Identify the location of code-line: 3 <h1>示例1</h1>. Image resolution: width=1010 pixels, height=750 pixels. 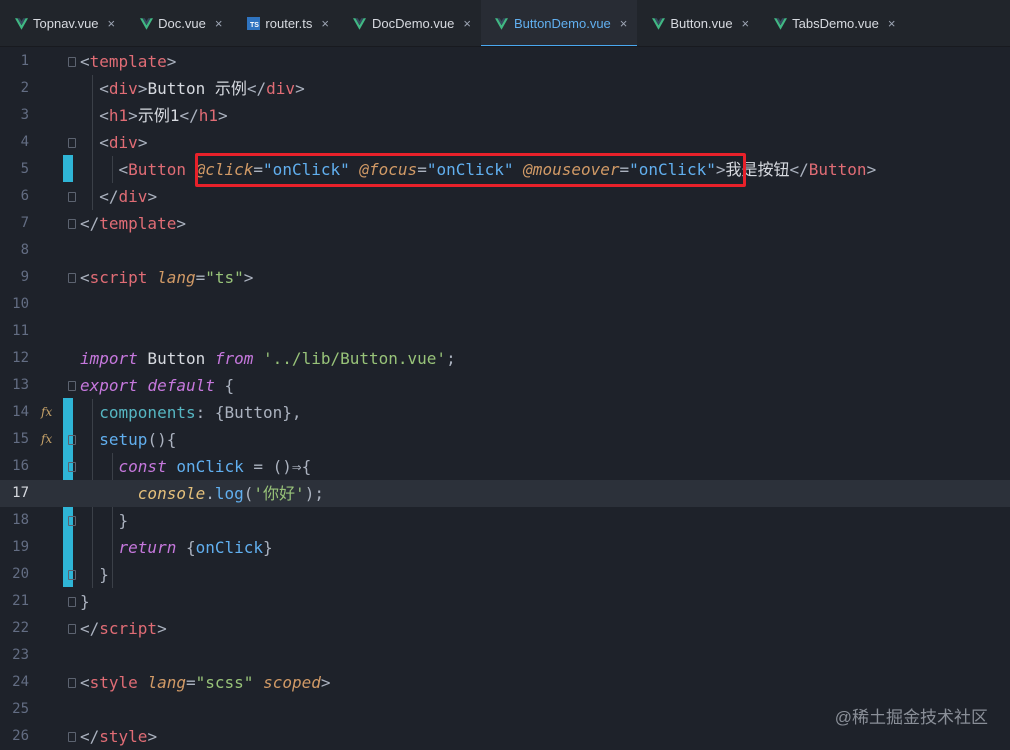
(505, 115).